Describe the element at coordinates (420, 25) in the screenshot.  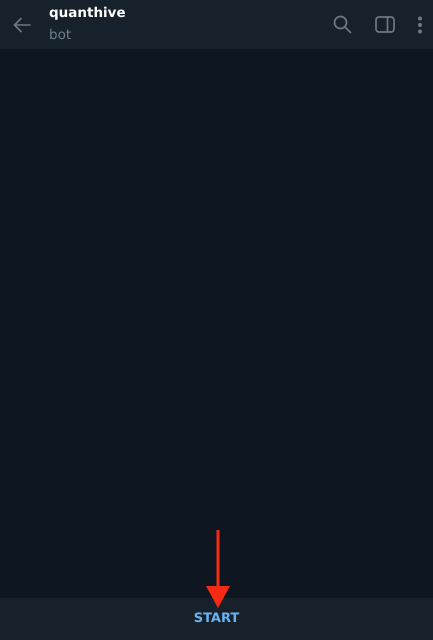
I see `more-icon` at that location.